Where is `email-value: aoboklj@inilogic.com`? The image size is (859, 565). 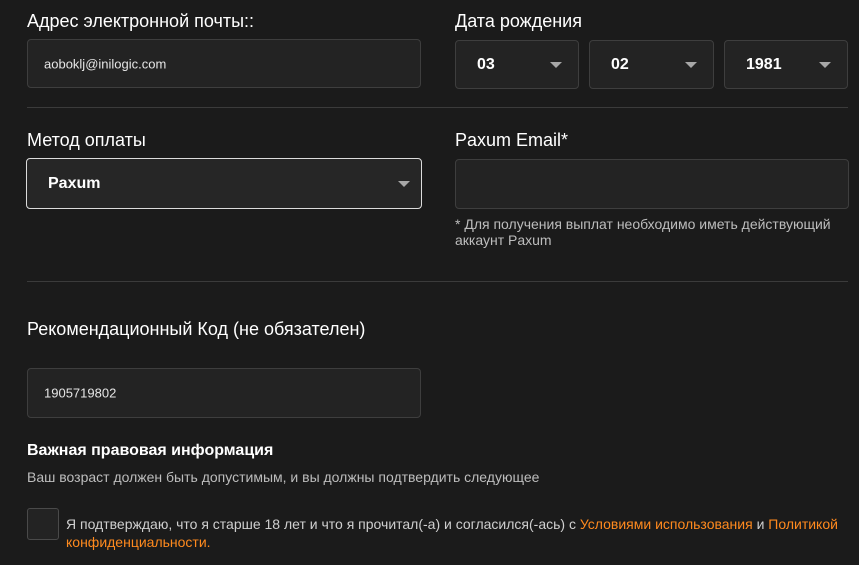
email-value: aoboklj@inilogic.com is located at coordinates (105, 63).